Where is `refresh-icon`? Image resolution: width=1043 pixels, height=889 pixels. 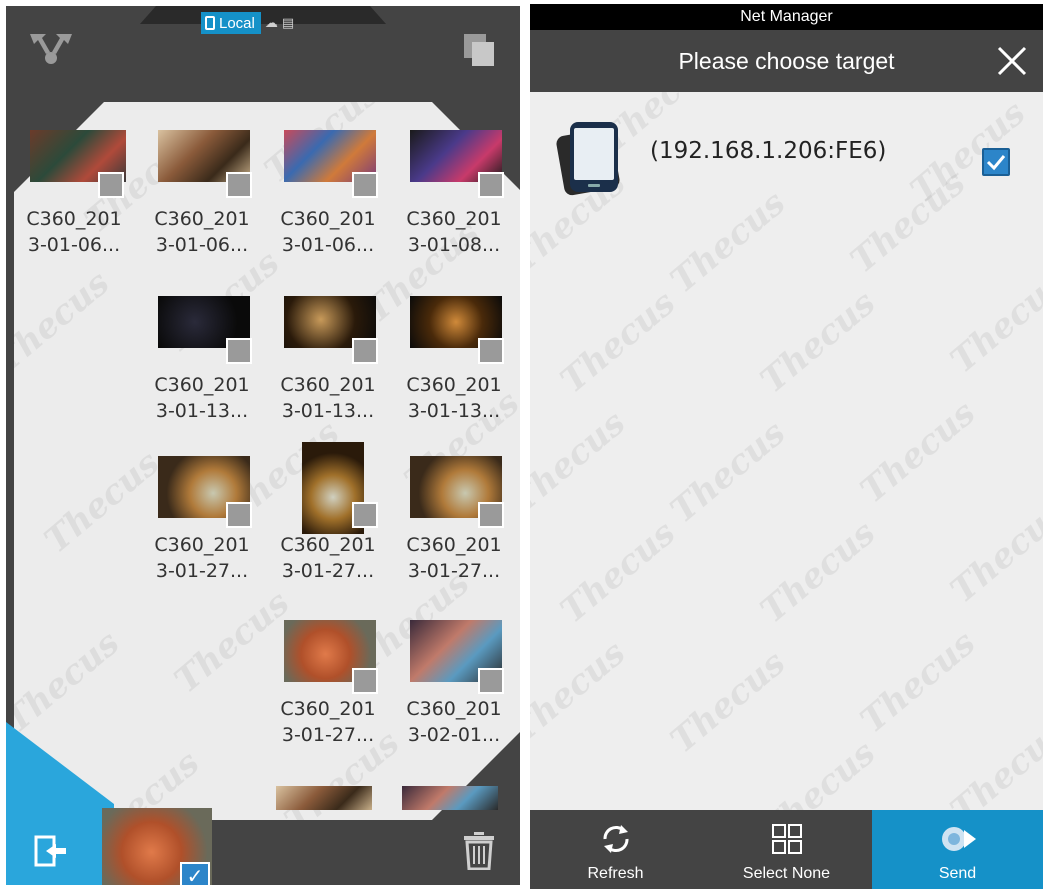 refresh-icon is located at coordinates (615, 839).